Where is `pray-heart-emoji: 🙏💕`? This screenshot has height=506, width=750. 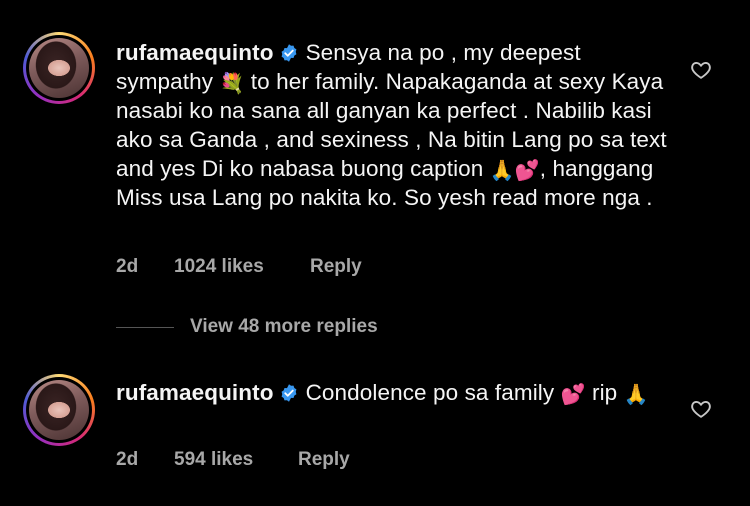 pray-heart-emoji: 🙏💕 is located at coordinates (514, 171).